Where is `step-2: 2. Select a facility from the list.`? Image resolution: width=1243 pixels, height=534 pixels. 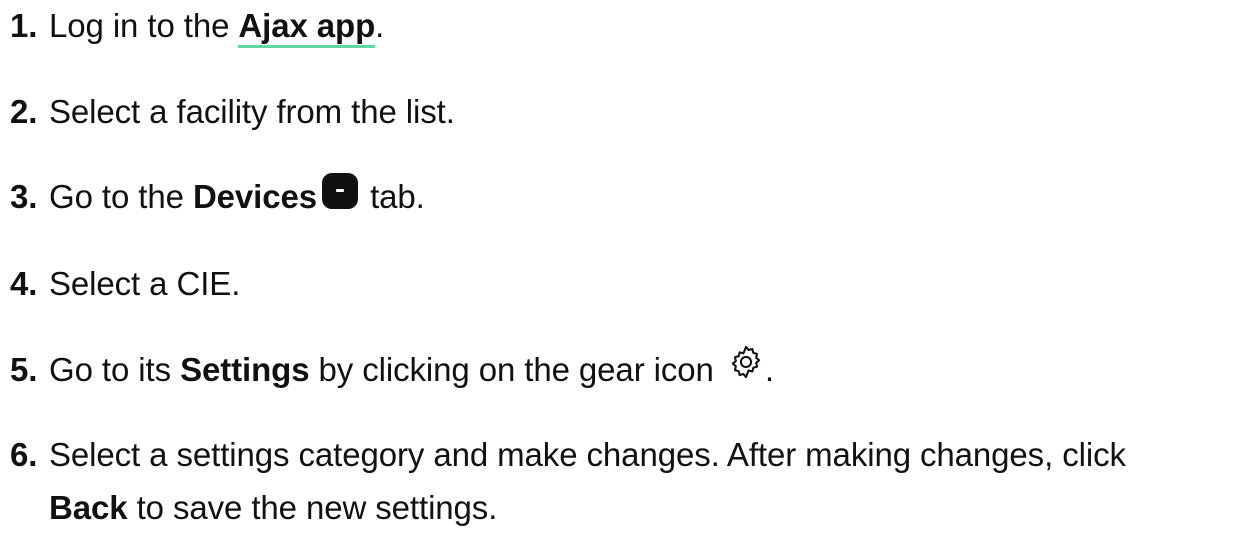
step-2: 2. Select a facility from the list. is located at coordinates (232, 112).